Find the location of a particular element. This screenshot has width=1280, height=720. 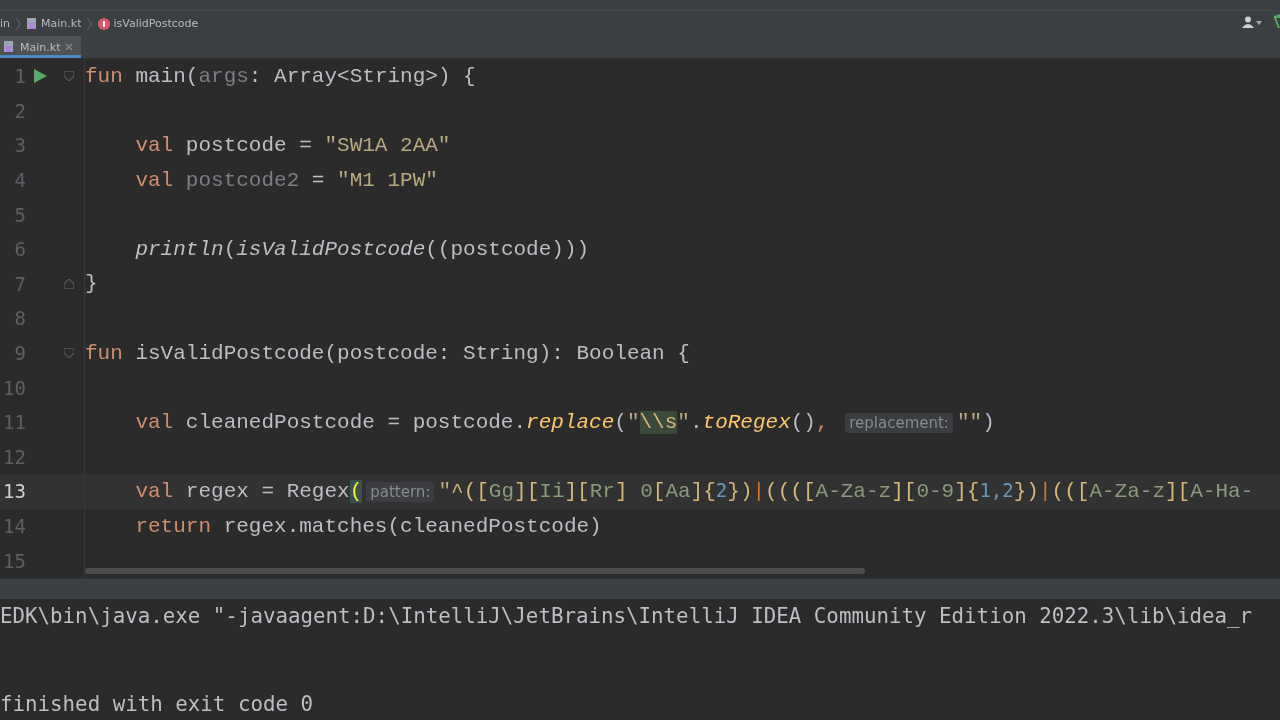

function-icon is located at coordinates (104, 23).